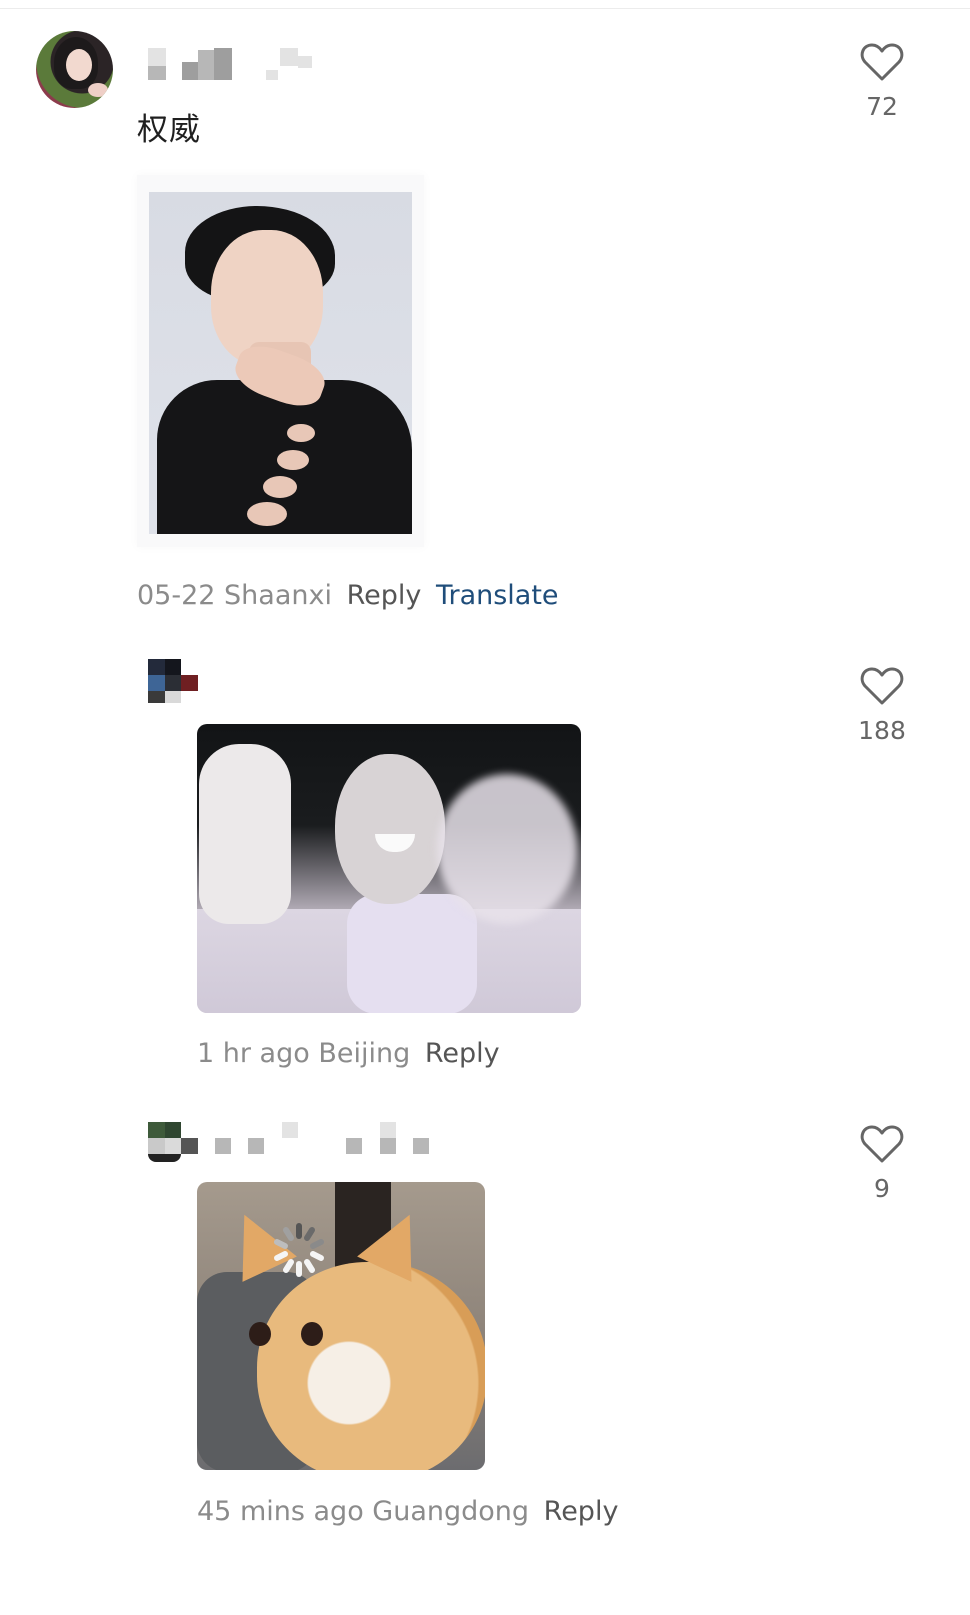 The height and width of the screenshot is (1615, 970). I want to click on like-count: 188, so click(882, 730).